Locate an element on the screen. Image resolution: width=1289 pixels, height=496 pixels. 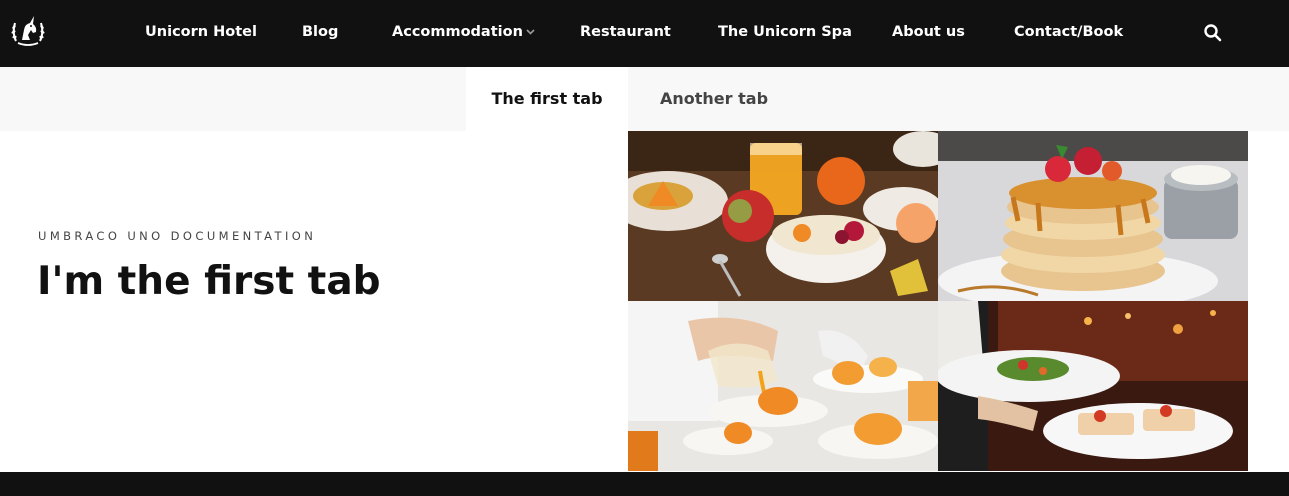
nav-item-about-us: About us is located at coordinates (928, 33).